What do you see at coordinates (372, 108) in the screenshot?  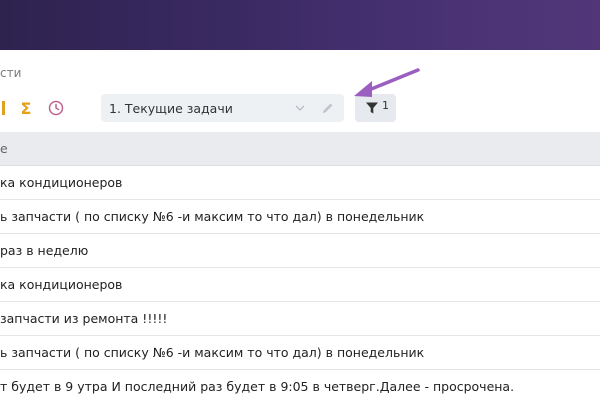 I see `filter-icon` at bounding box center [372, 108].